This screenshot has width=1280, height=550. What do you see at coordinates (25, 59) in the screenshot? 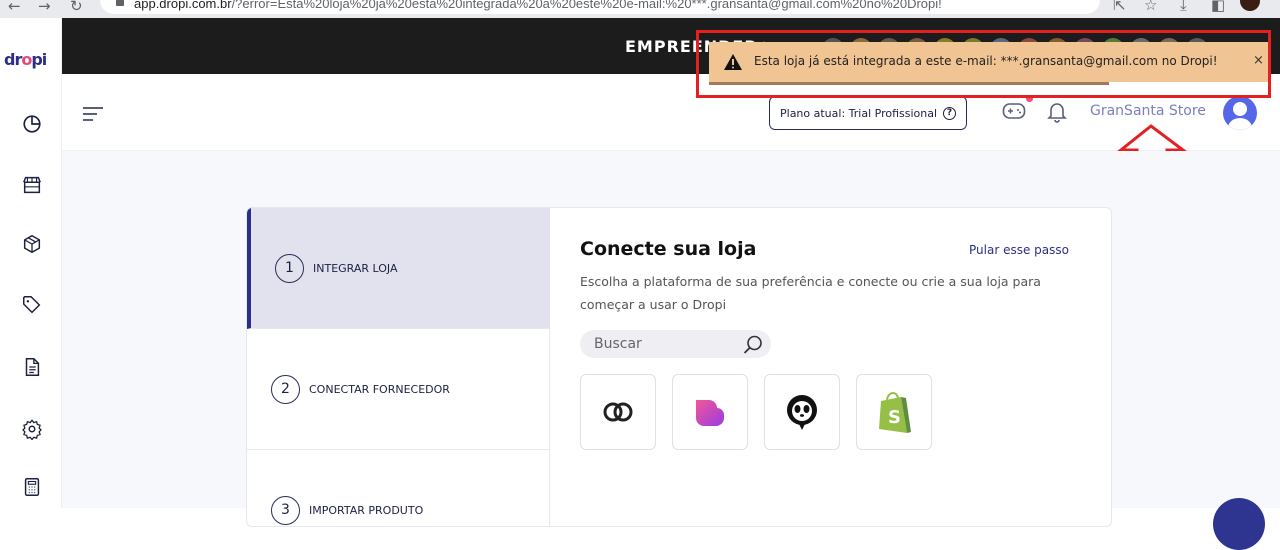
I see `dropi-logo: dropi` at bounding box center [25, 59].